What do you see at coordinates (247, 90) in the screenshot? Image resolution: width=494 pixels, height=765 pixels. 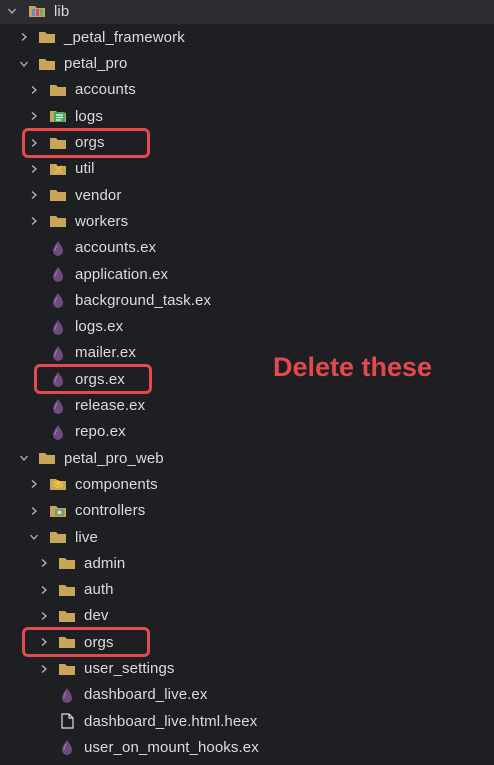 I see `tree-item-accounts: accounts` at bounding box center [247, 90].